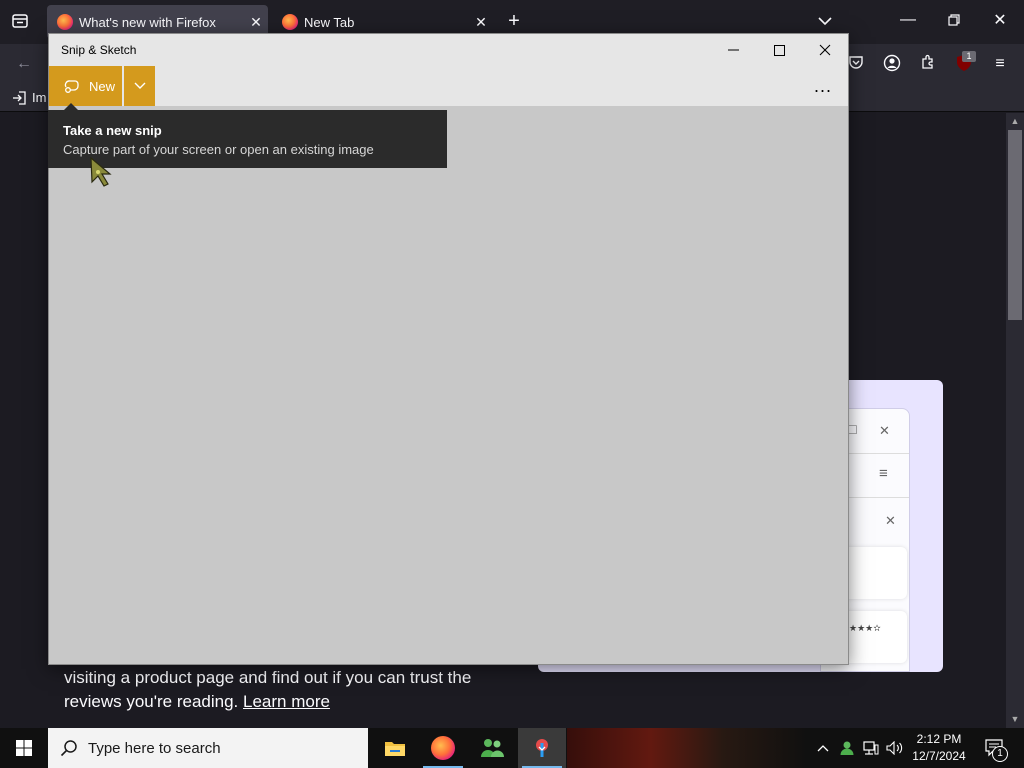  Describe the element at coordinates (514, 21) in the screenshot. I see `new-tab-plus-icon: +` at that location.